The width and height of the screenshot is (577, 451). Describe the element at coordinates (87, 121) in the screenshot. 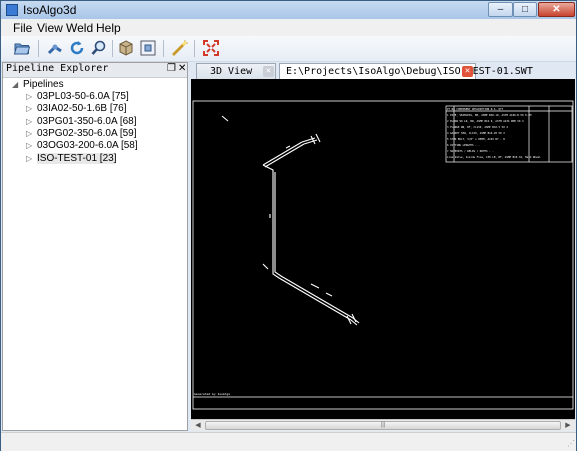

I see `pipeline-item-label: 03PG01-350-6.0A [68]` at that location.